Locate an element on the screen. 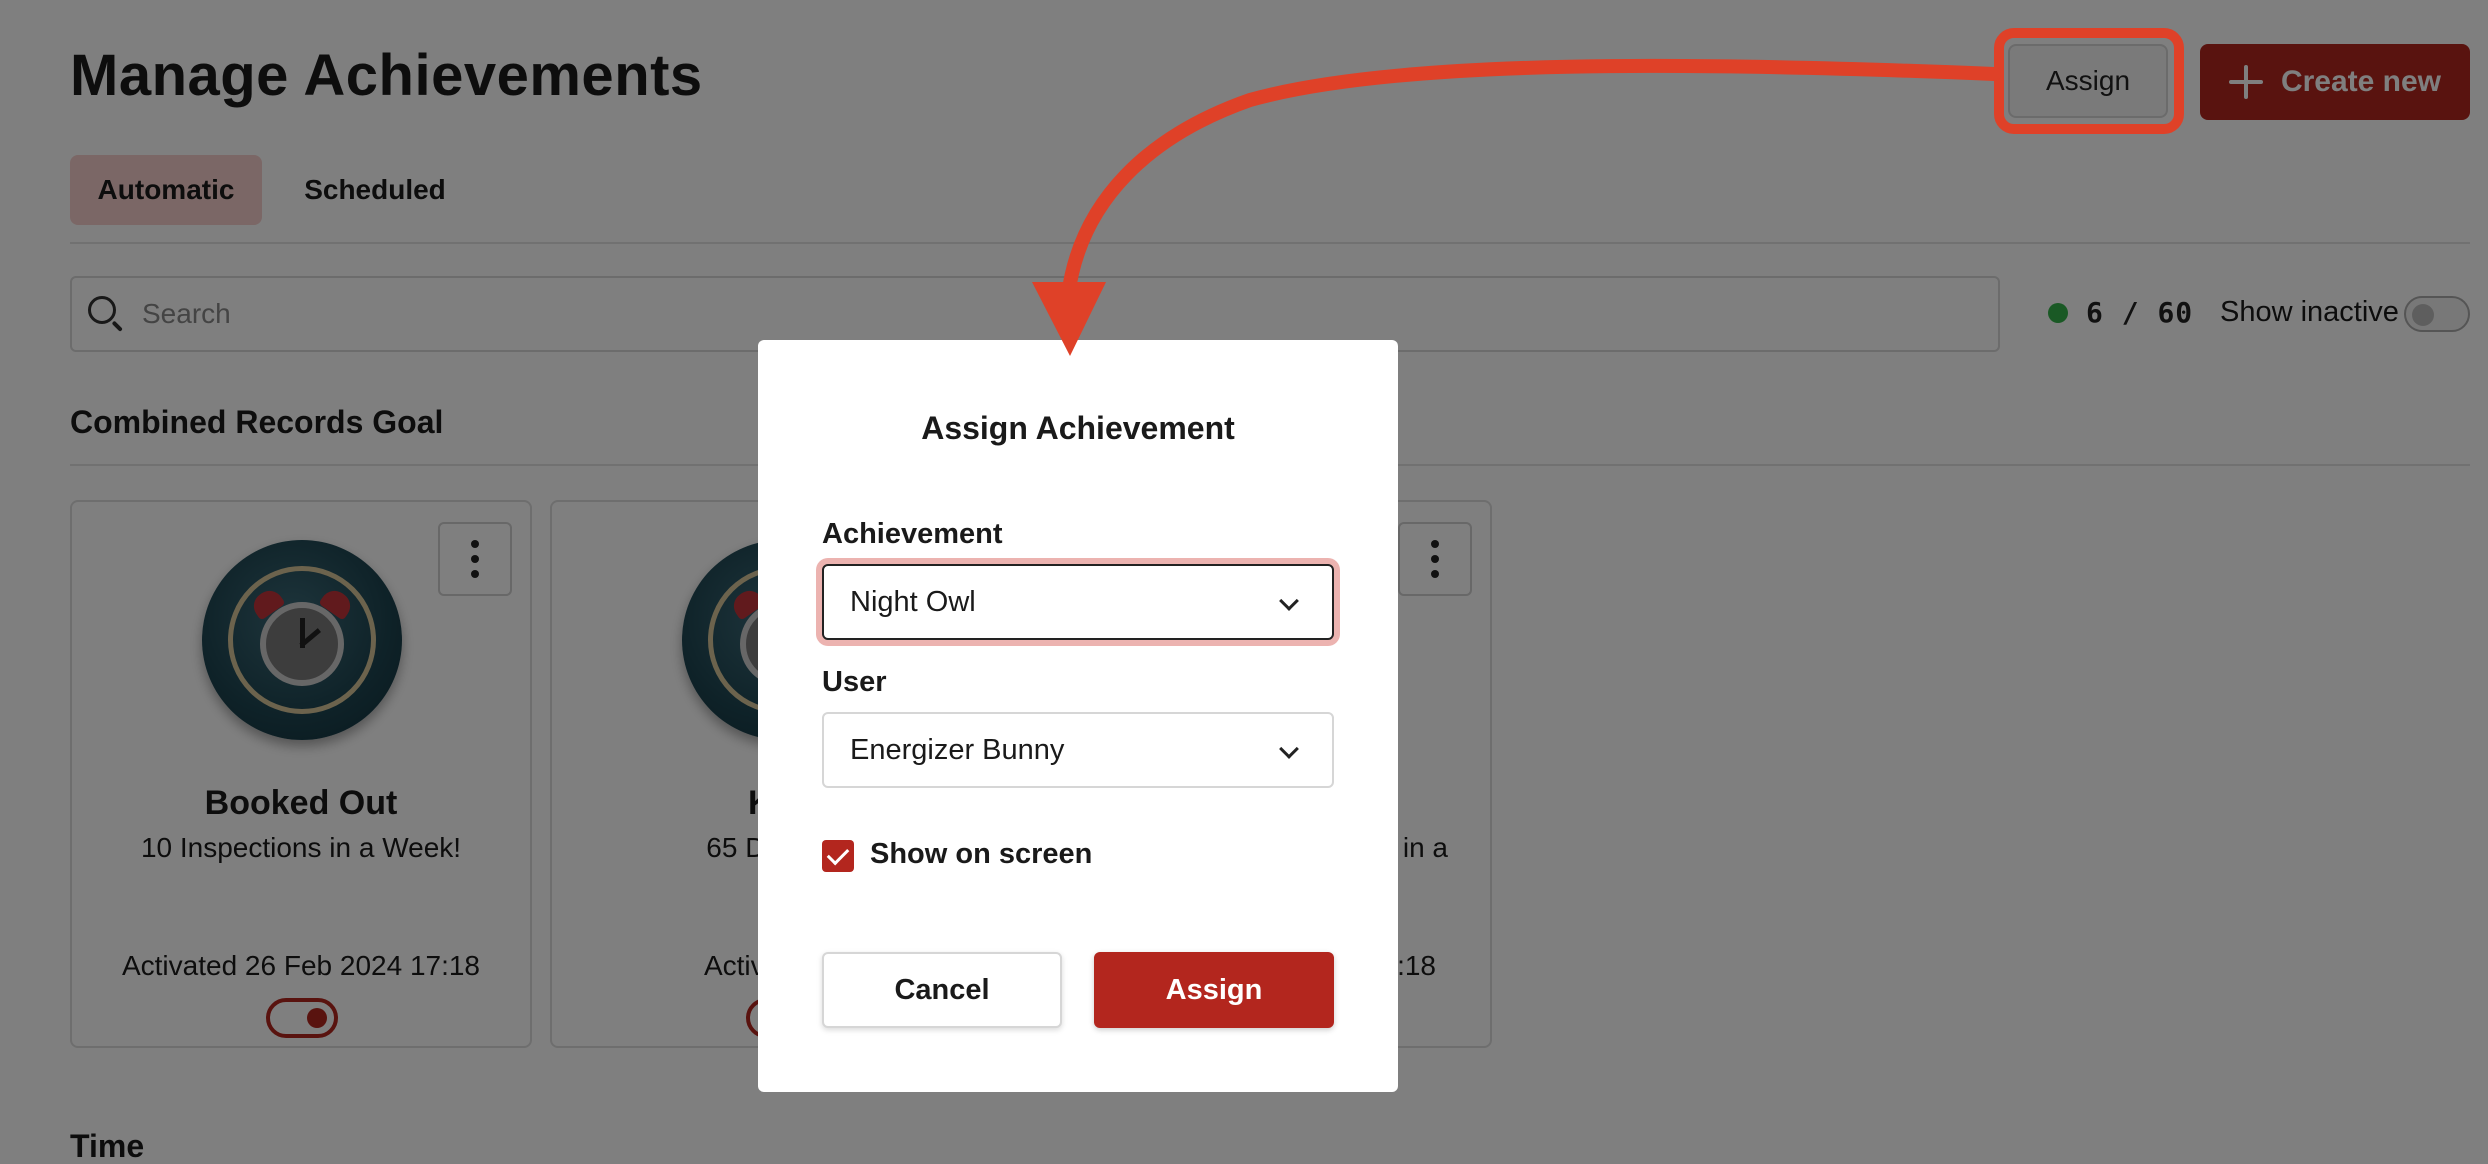 The height and width of the screenshot is (1164, 2488). user-select-value: Energizer Bunny is located at coordinates (957, 749).